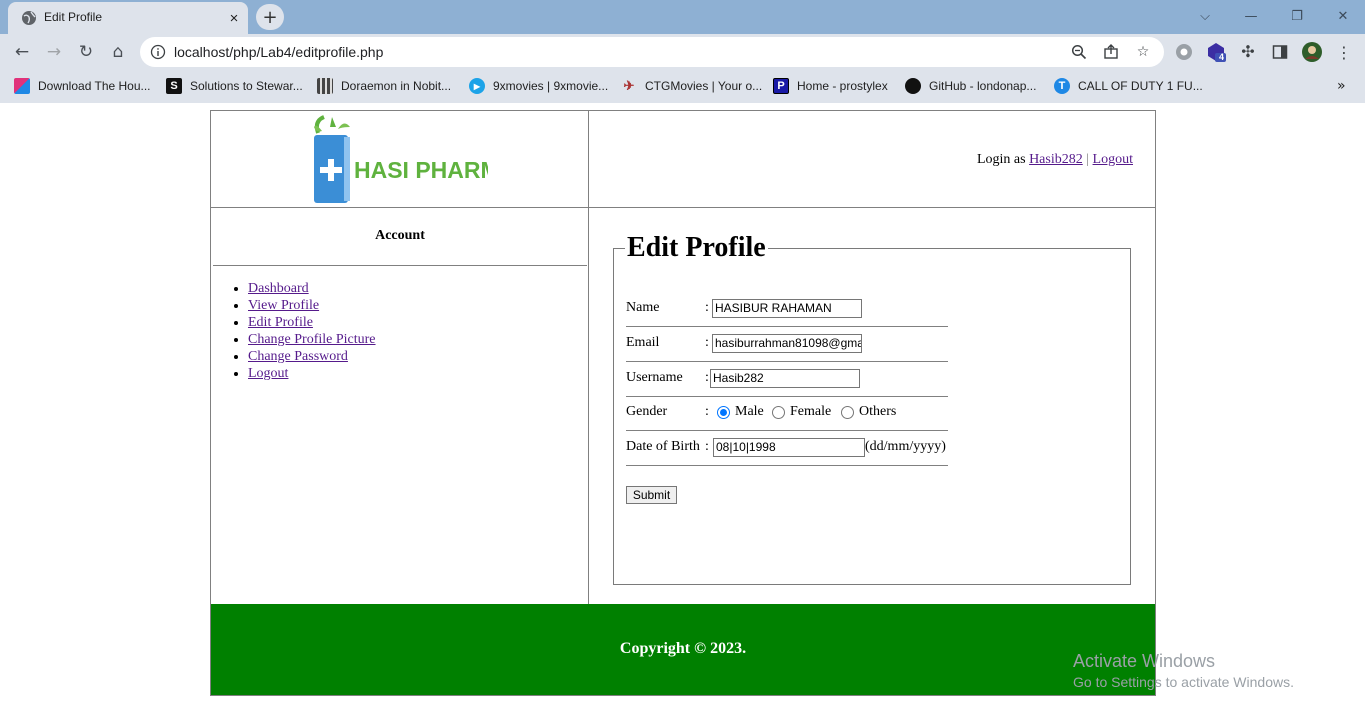  What do you see at coordinates (707, 446) in the screenshot?
I see `dob-colon: :` at bounding box center [707, 446].